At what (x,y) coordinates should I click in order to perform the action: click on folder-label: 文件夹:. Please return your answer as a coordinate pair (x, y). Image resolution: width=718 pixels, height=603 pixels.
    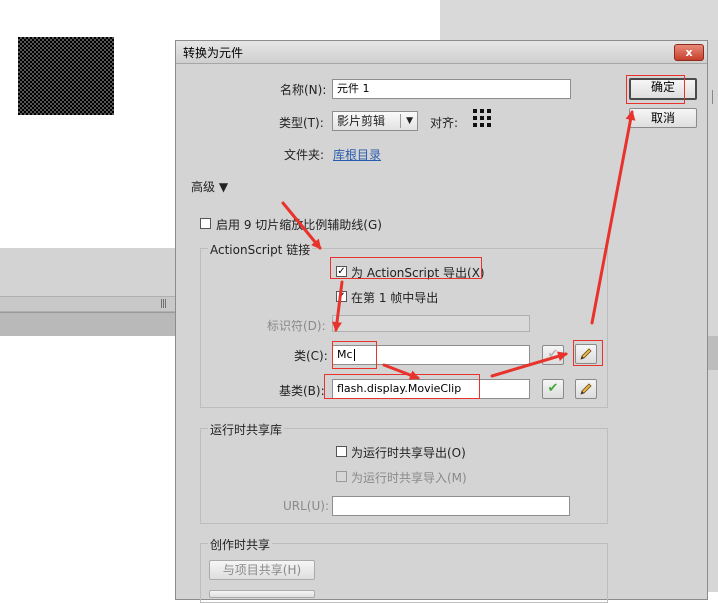
    Looking at the image, I should click on (304, 155).